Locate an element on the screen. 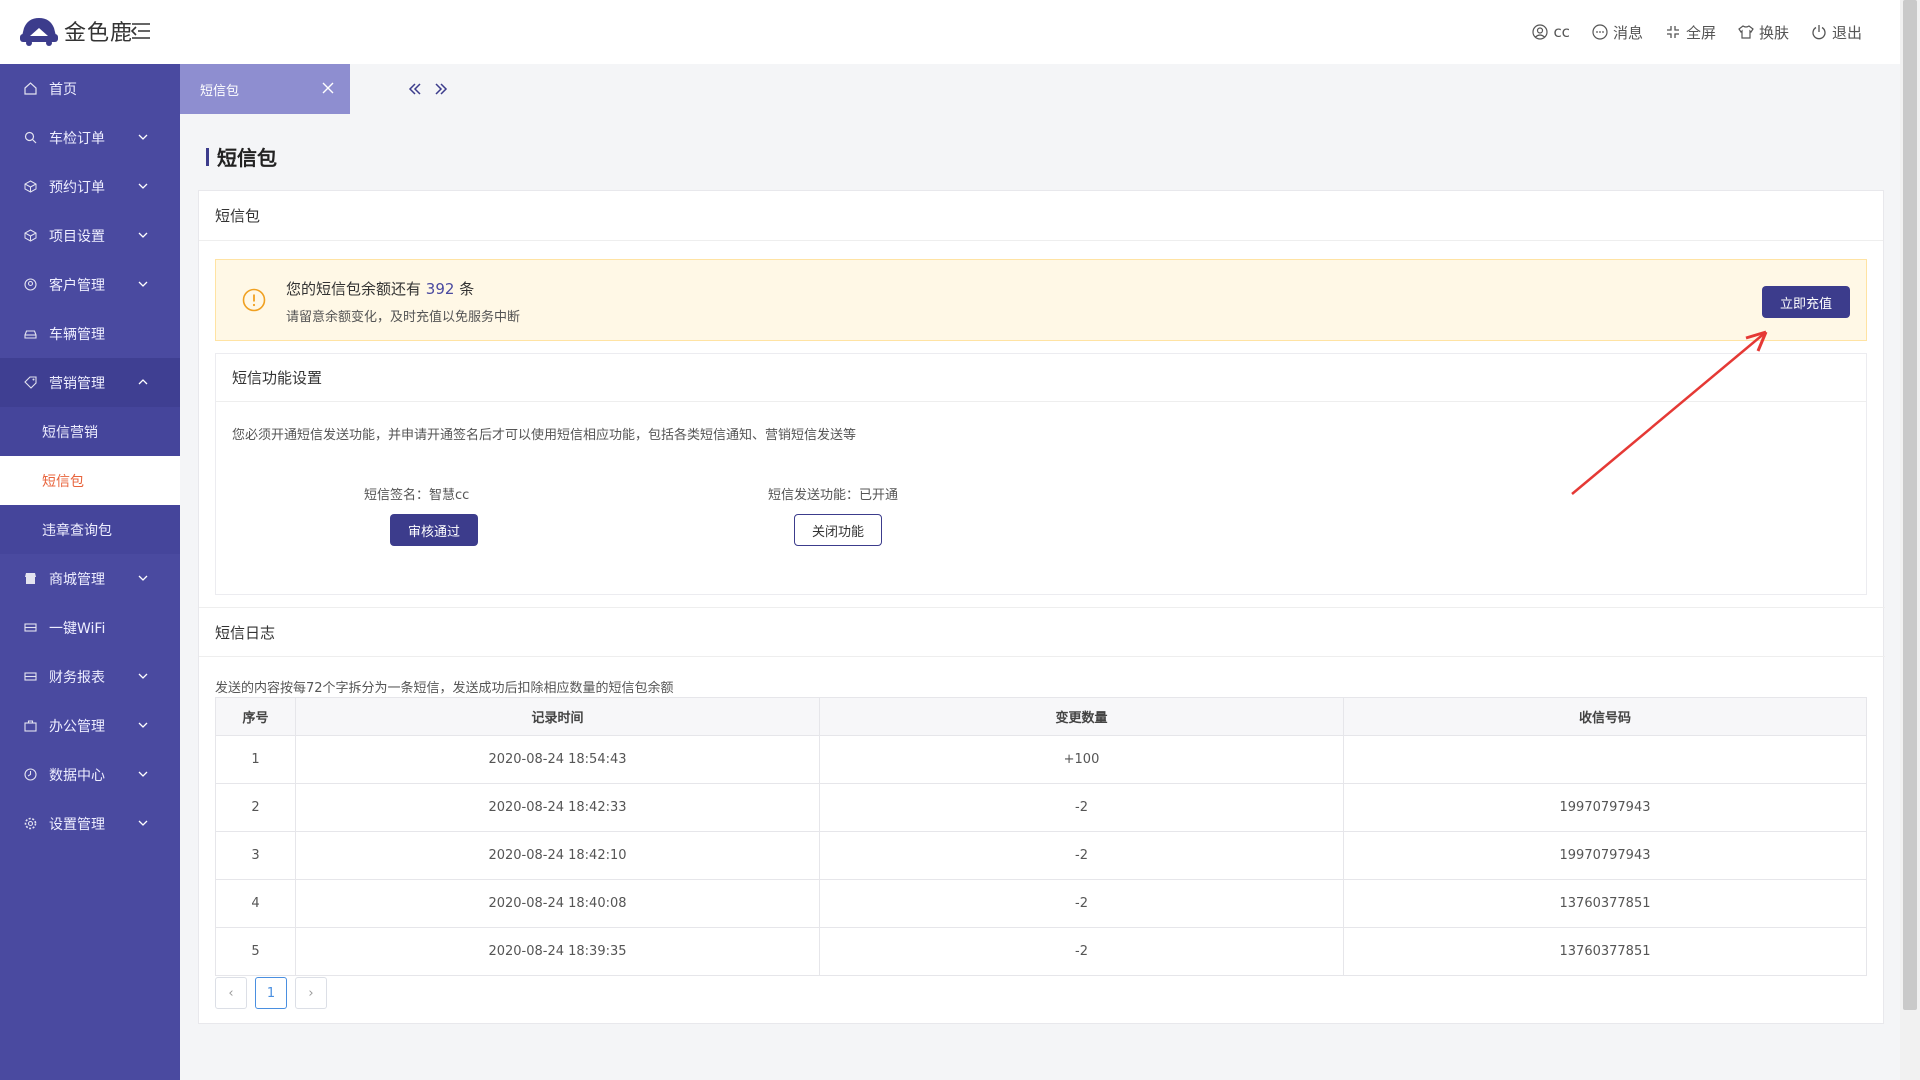  skin-button: 换肤 is located at coordinates (1763, 32).